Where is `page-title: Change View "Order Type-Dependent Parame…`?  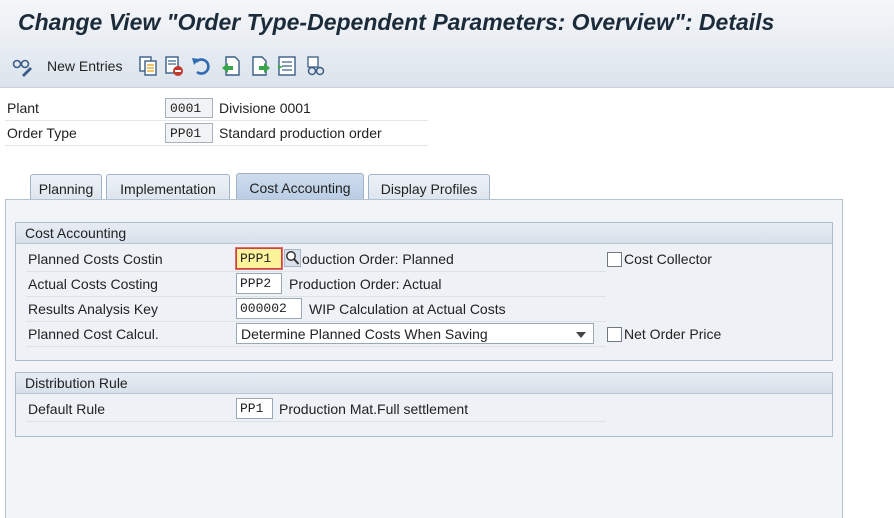 page-title: Change View "Order Type-Dependent Parame… is located at coordinates (396, 22).